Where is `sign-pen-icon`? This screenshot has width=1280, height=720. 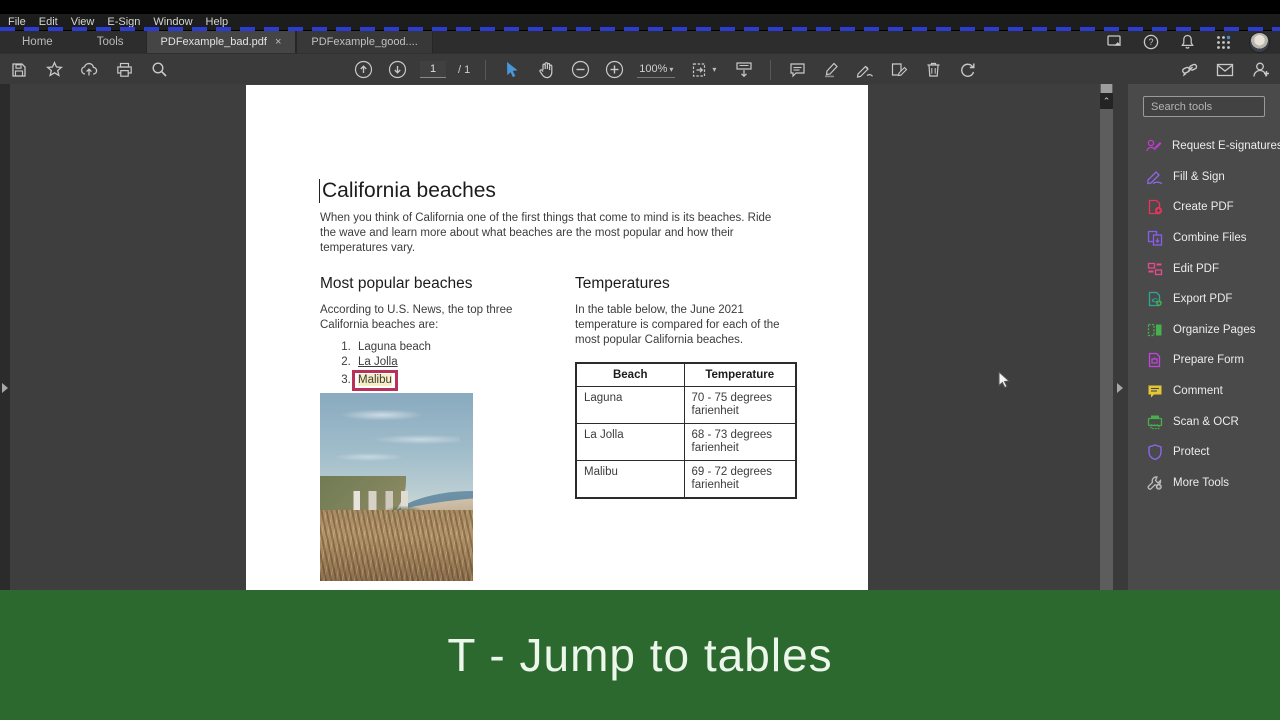
sign-pen-icon is located at coordinates (865, 70).